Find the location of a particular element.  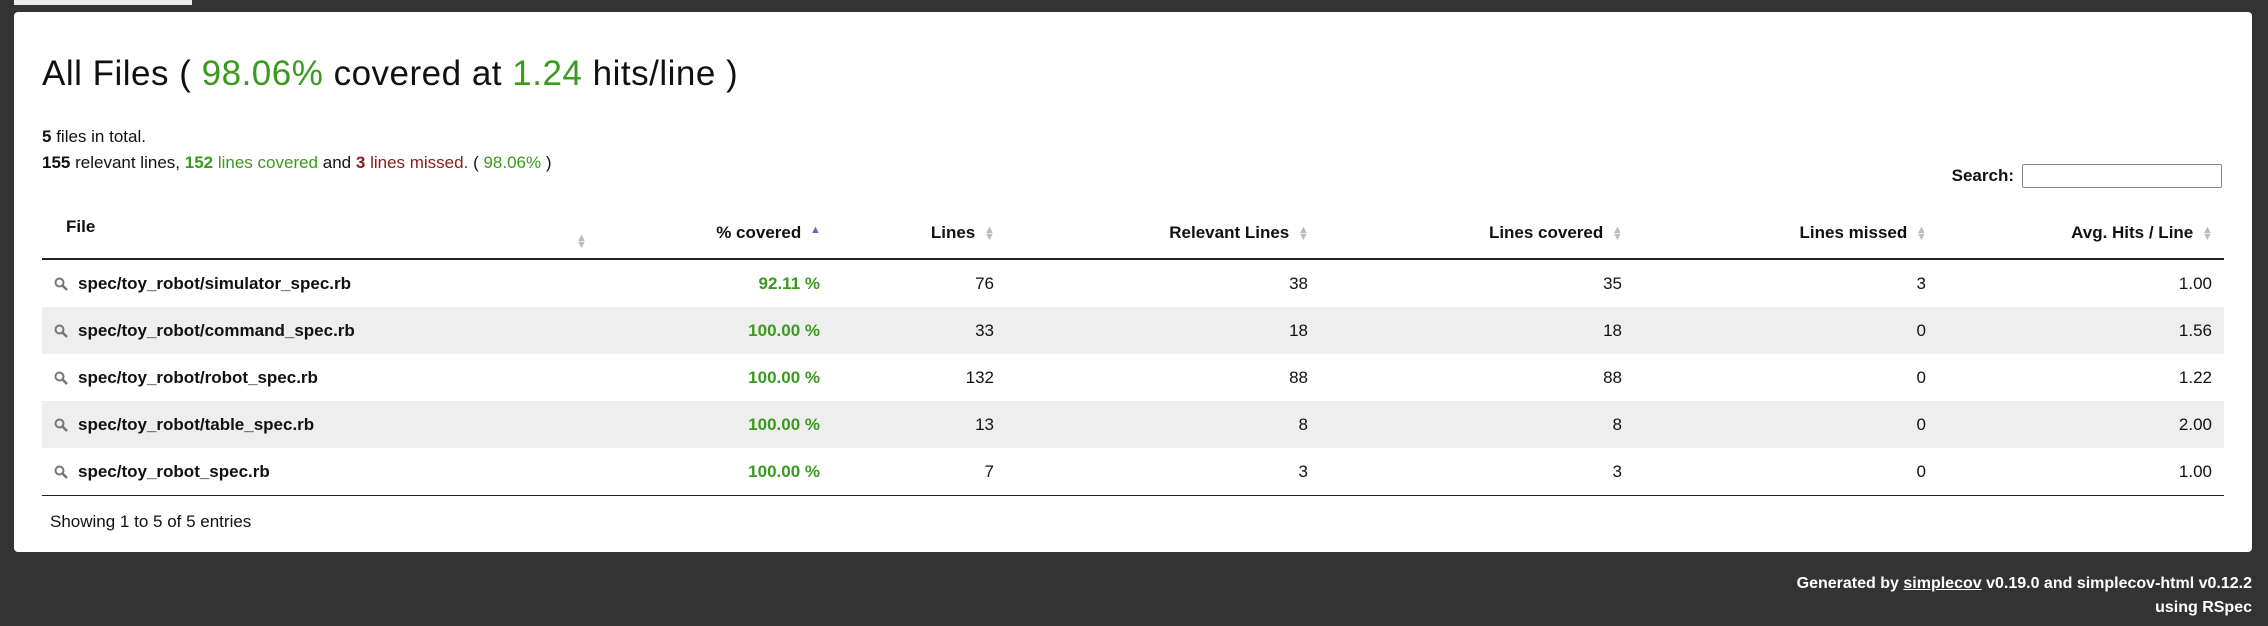

avg-hits-cell: 1.56 is located at coordinates (2081, 330).